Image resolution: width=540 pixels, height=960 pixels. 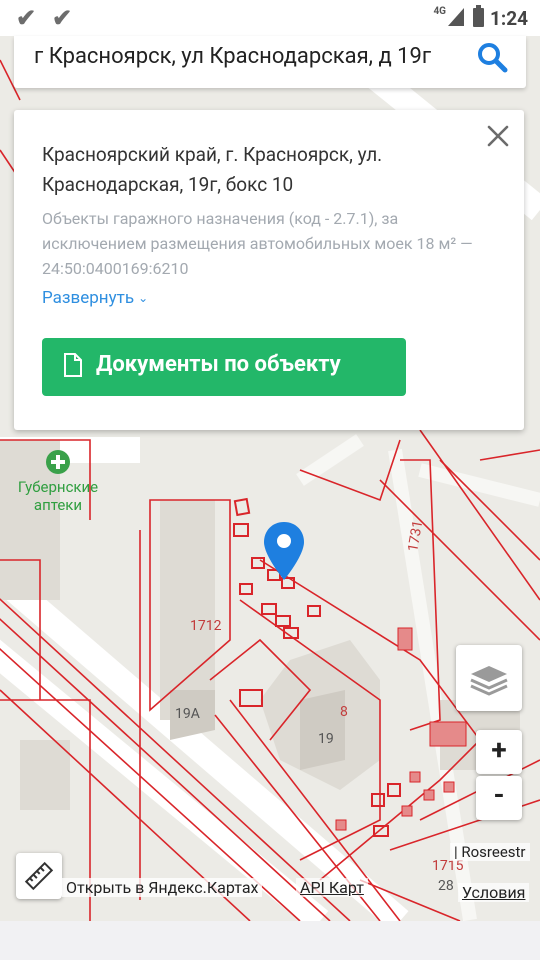 What do you see at coordinates (439, 11) in the screenshot?
I see `network-type: 4G` at bounding box center [439, 11].